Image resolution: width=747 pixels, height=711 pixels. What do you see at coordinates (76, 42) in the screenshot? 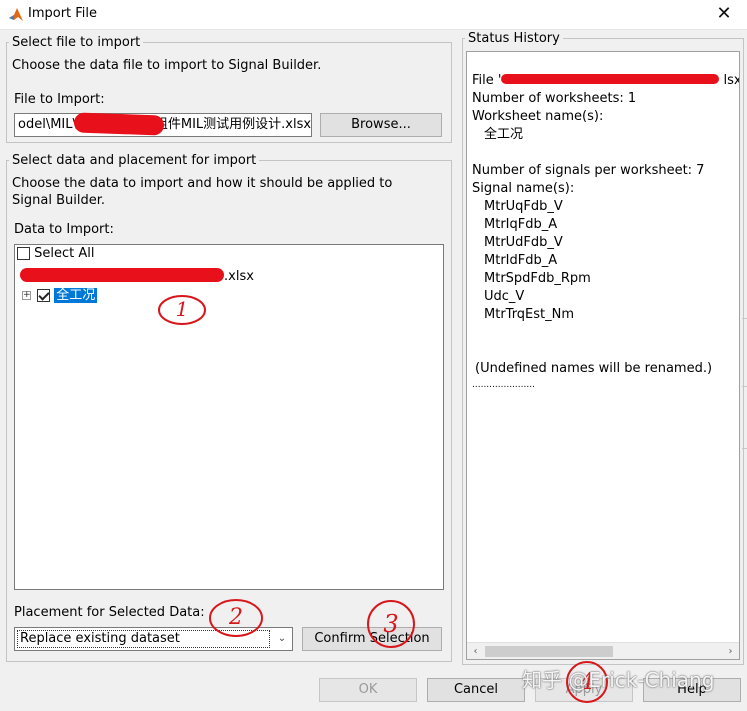
I see `file-select-legend: Select file to import` at bounding box center [76, 42].